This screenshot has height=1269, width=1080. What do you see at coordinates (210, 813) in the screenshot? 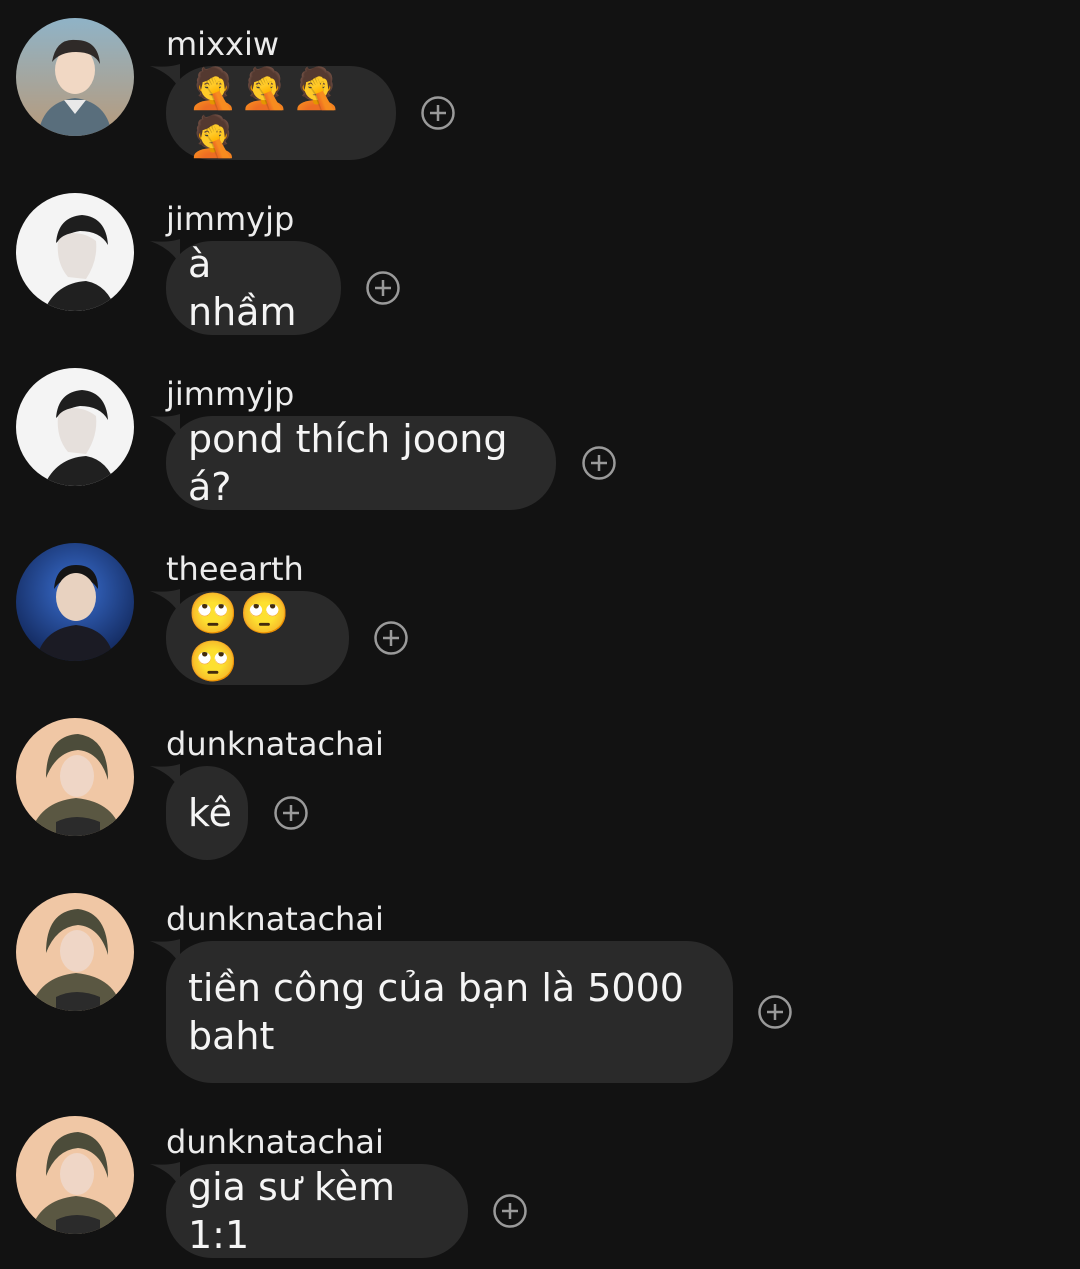
I see `message-text: kê` at bounding box center [210, 813].